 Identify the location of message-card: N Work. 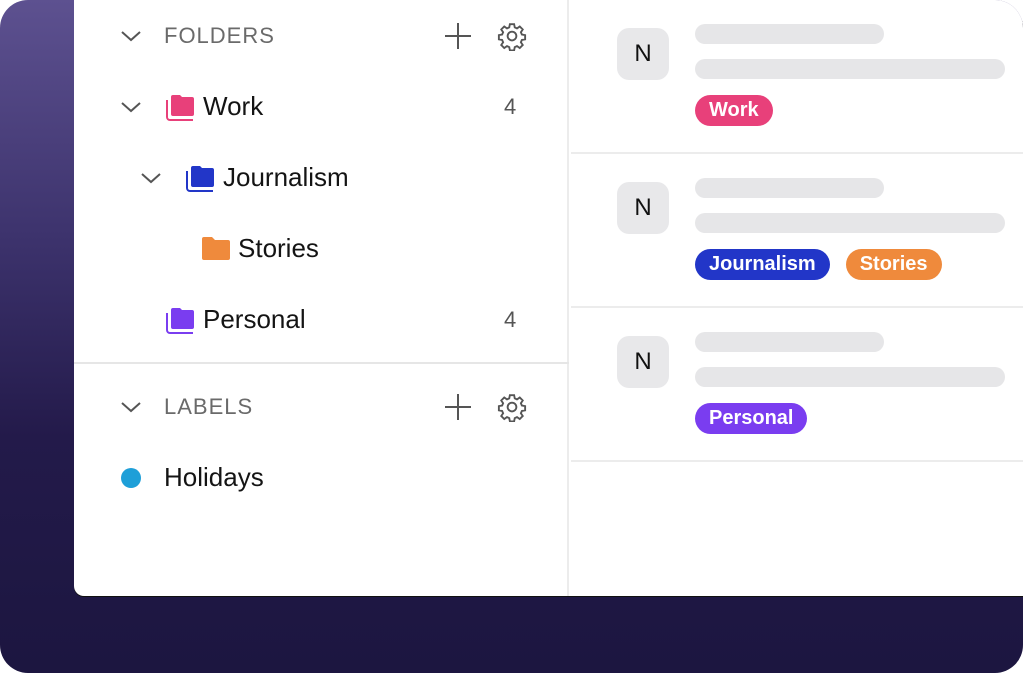
(797, 77).